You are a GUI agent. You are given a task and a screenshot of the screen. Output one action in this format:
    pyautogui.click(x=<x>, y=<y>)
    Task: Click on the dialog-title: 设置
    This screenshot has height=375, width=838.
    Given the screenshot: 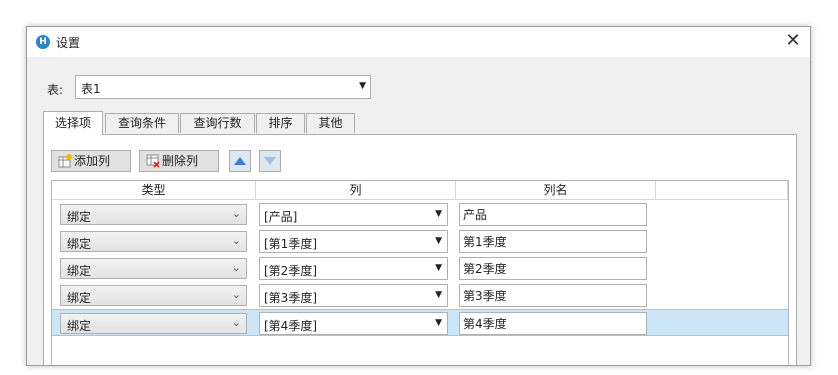 What is the action you would take?
    pyautogui.click(x=68, y=43)
    